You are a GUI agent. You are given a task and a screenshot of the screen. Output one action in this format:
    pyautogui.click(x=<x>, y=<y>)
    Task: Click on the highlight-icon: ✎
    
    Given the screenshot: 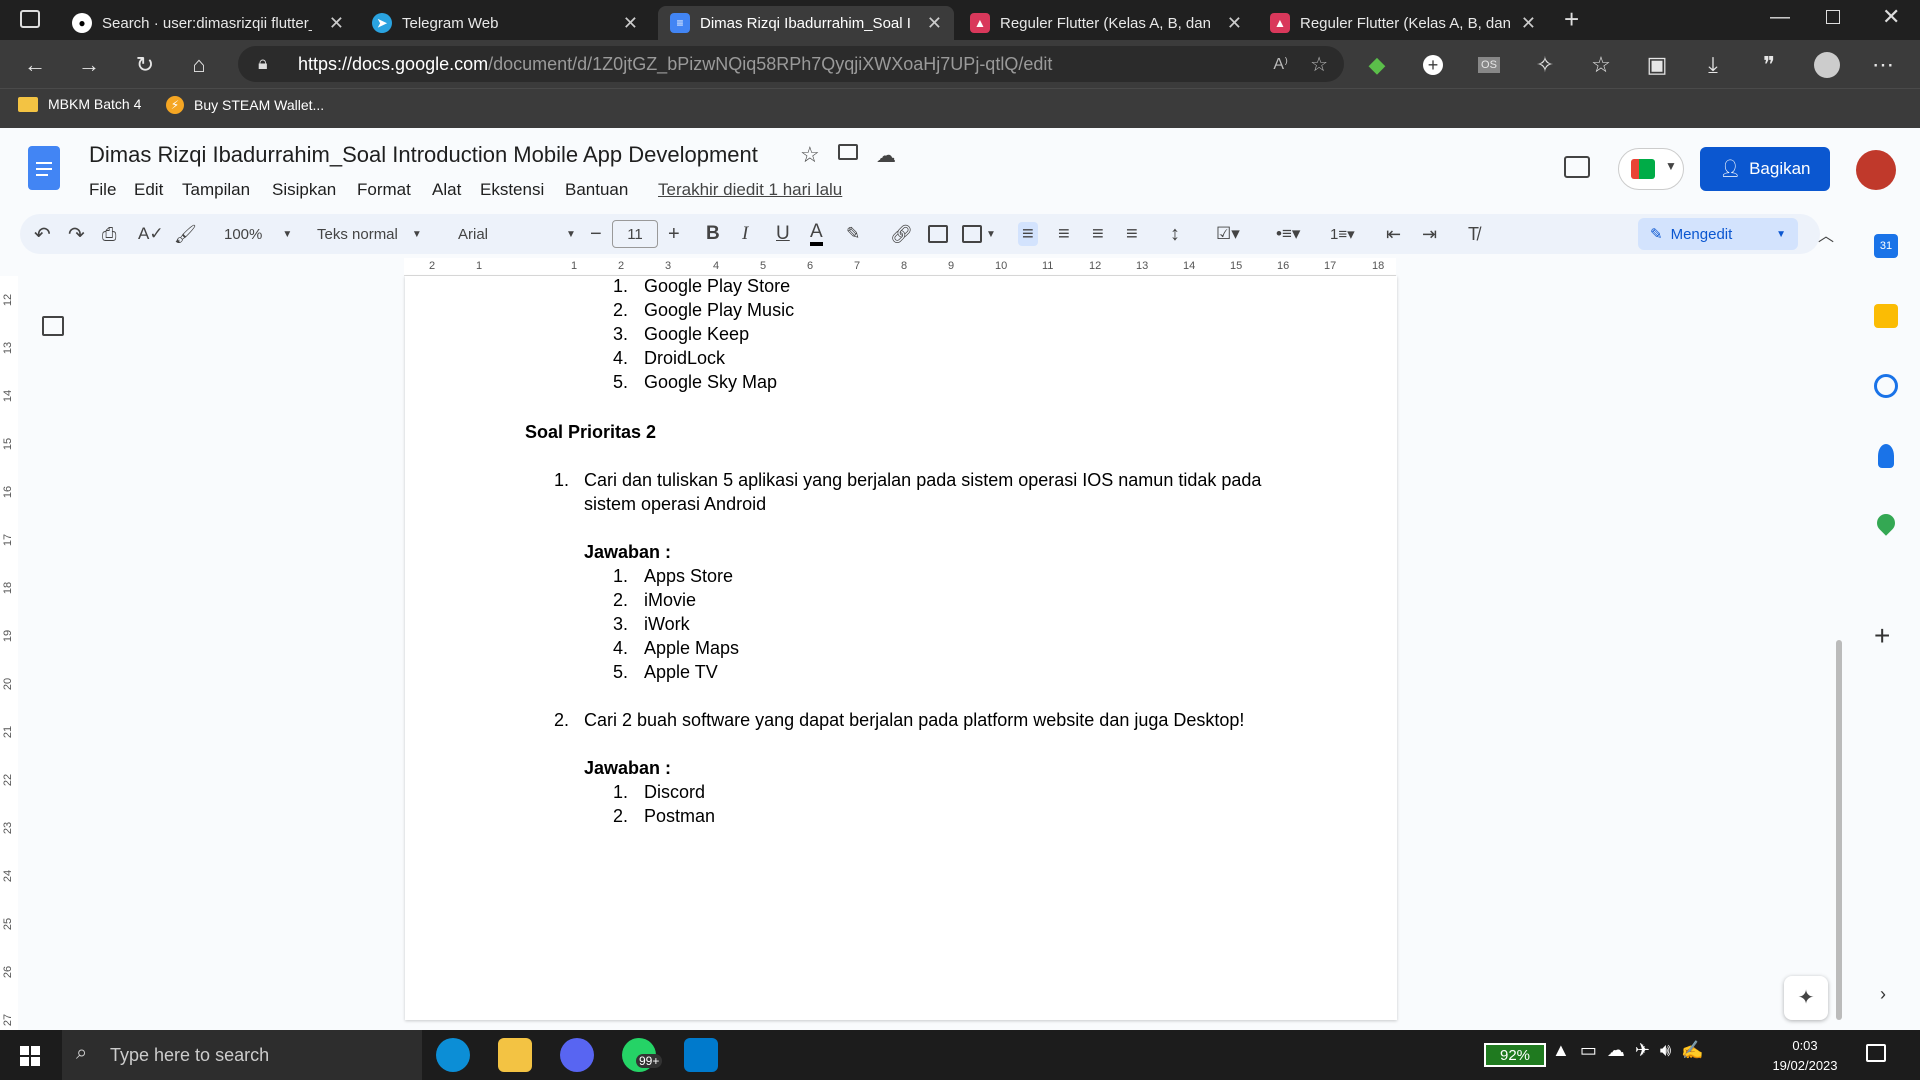 What is the action you would take?
    pyautogui.click(x=853, y=234)
    